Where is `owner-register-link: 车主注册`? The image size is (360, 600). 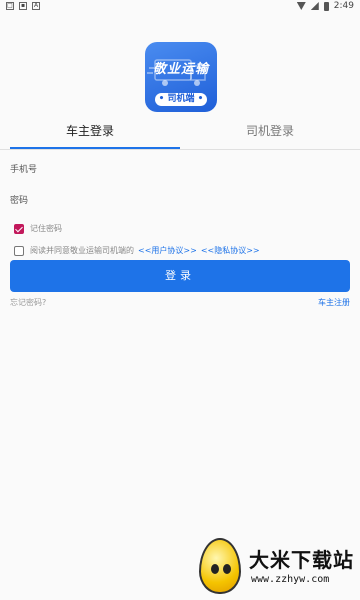 owner-register-link: 车主注册 is located at coordinates (334, 302).